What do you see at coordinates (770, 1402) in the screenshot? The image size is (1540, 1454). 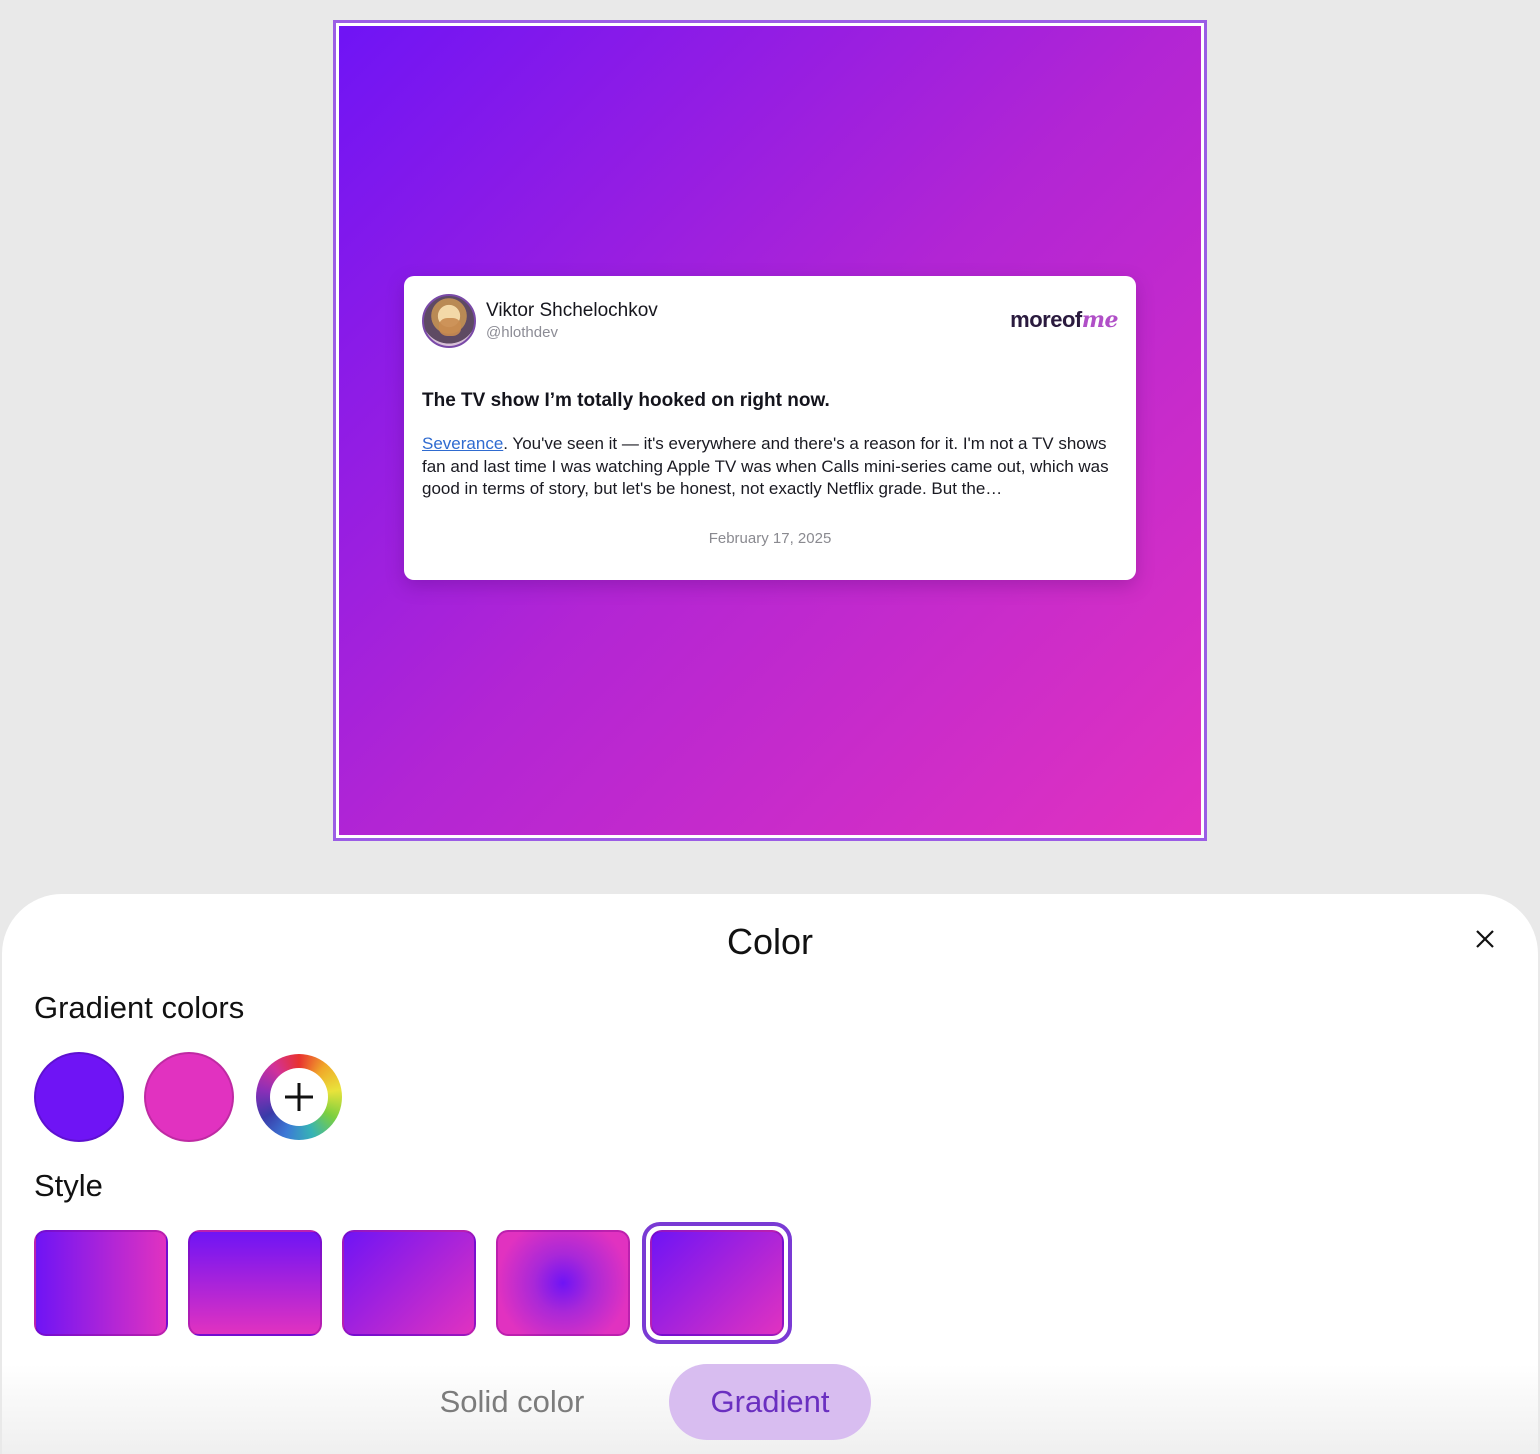 I see `gradient-tab: Gradient` at bounding box center [770, 1402].